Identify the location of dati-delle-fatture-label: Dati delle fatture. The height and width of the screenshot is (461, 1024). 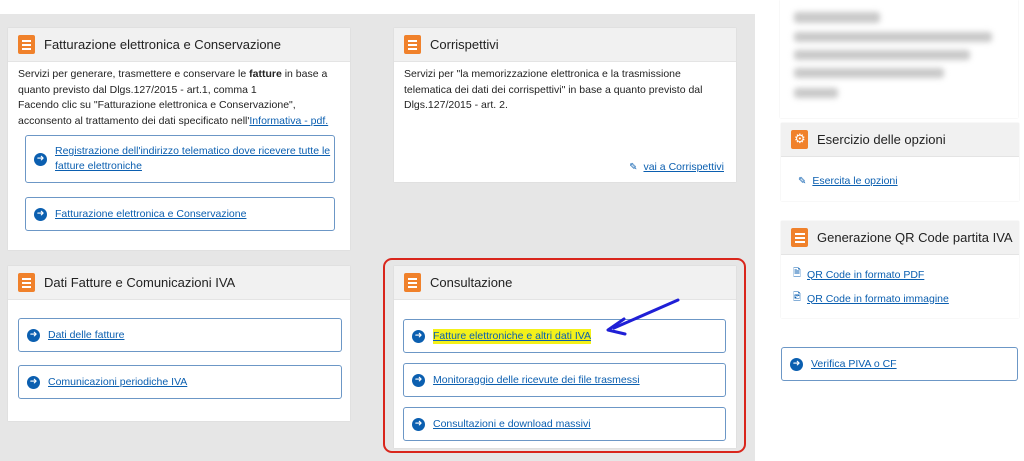
(86, 334).